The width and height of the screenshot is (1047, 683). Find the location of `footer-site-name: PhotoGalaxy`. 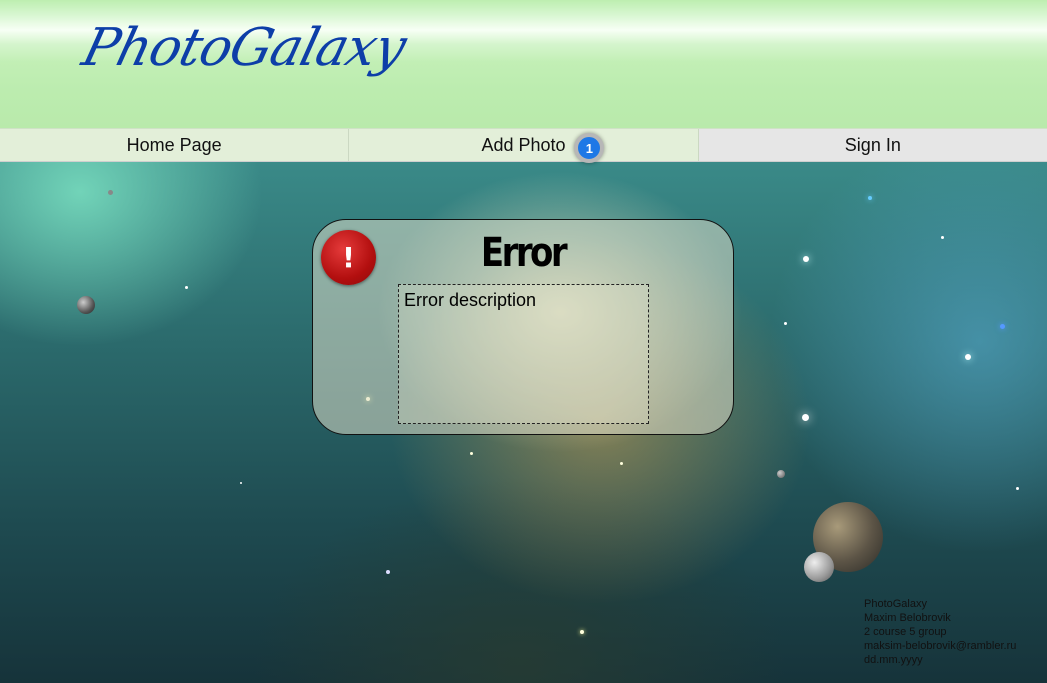

footer-site-name: PhotoGalaxy is located at coordinates (895, 604).